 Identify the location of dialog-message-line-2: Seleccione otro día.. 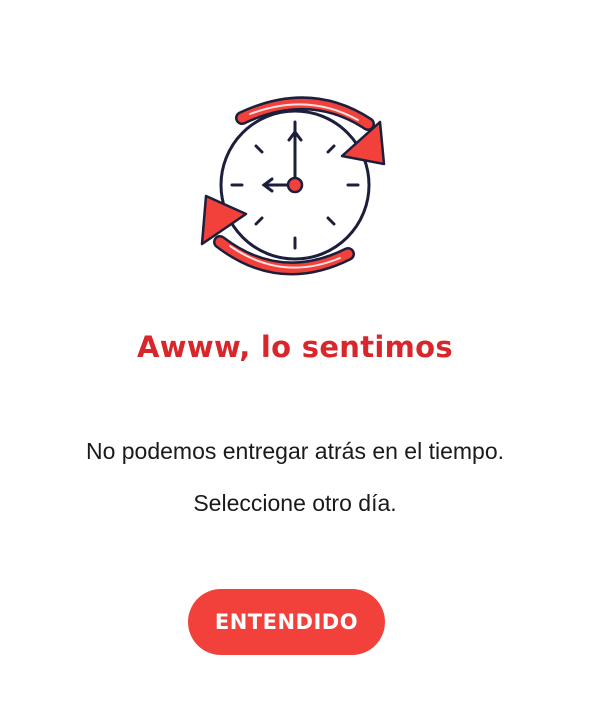
(295, 503).